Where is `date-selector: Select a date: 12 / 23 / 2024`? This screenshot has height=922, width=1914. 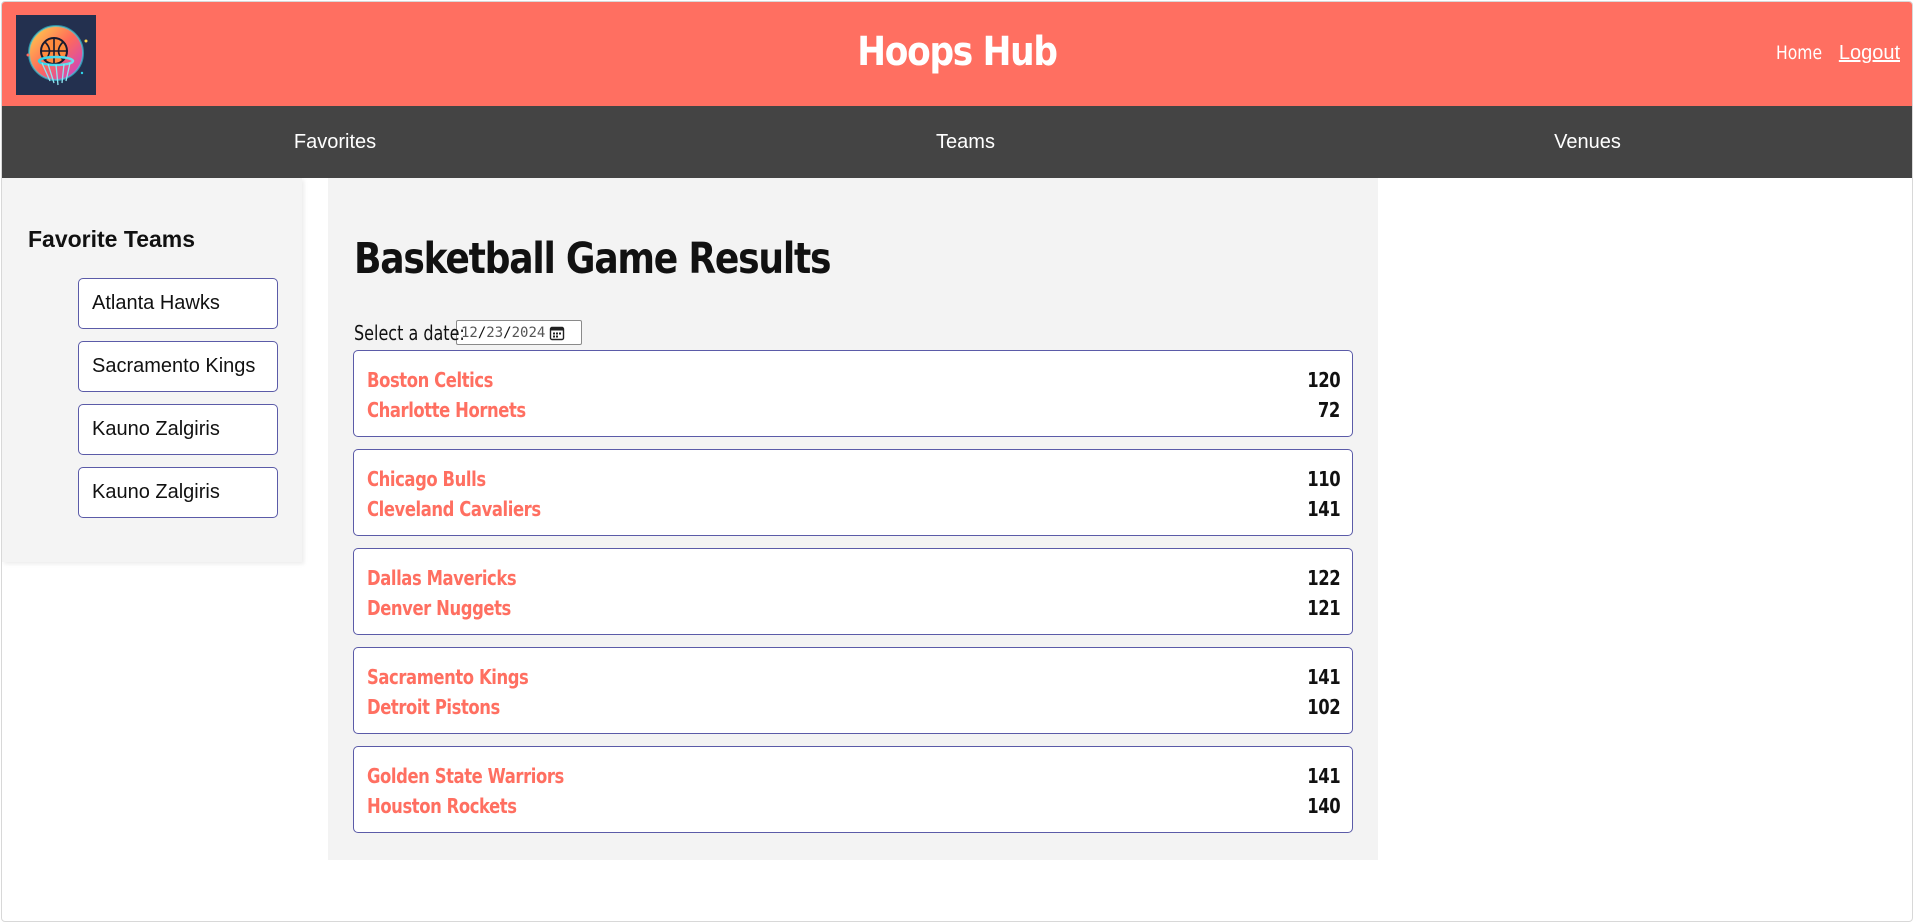
date-selector: Select a date: 12 / 23 / 2024 is located at coordinates (468, 332).